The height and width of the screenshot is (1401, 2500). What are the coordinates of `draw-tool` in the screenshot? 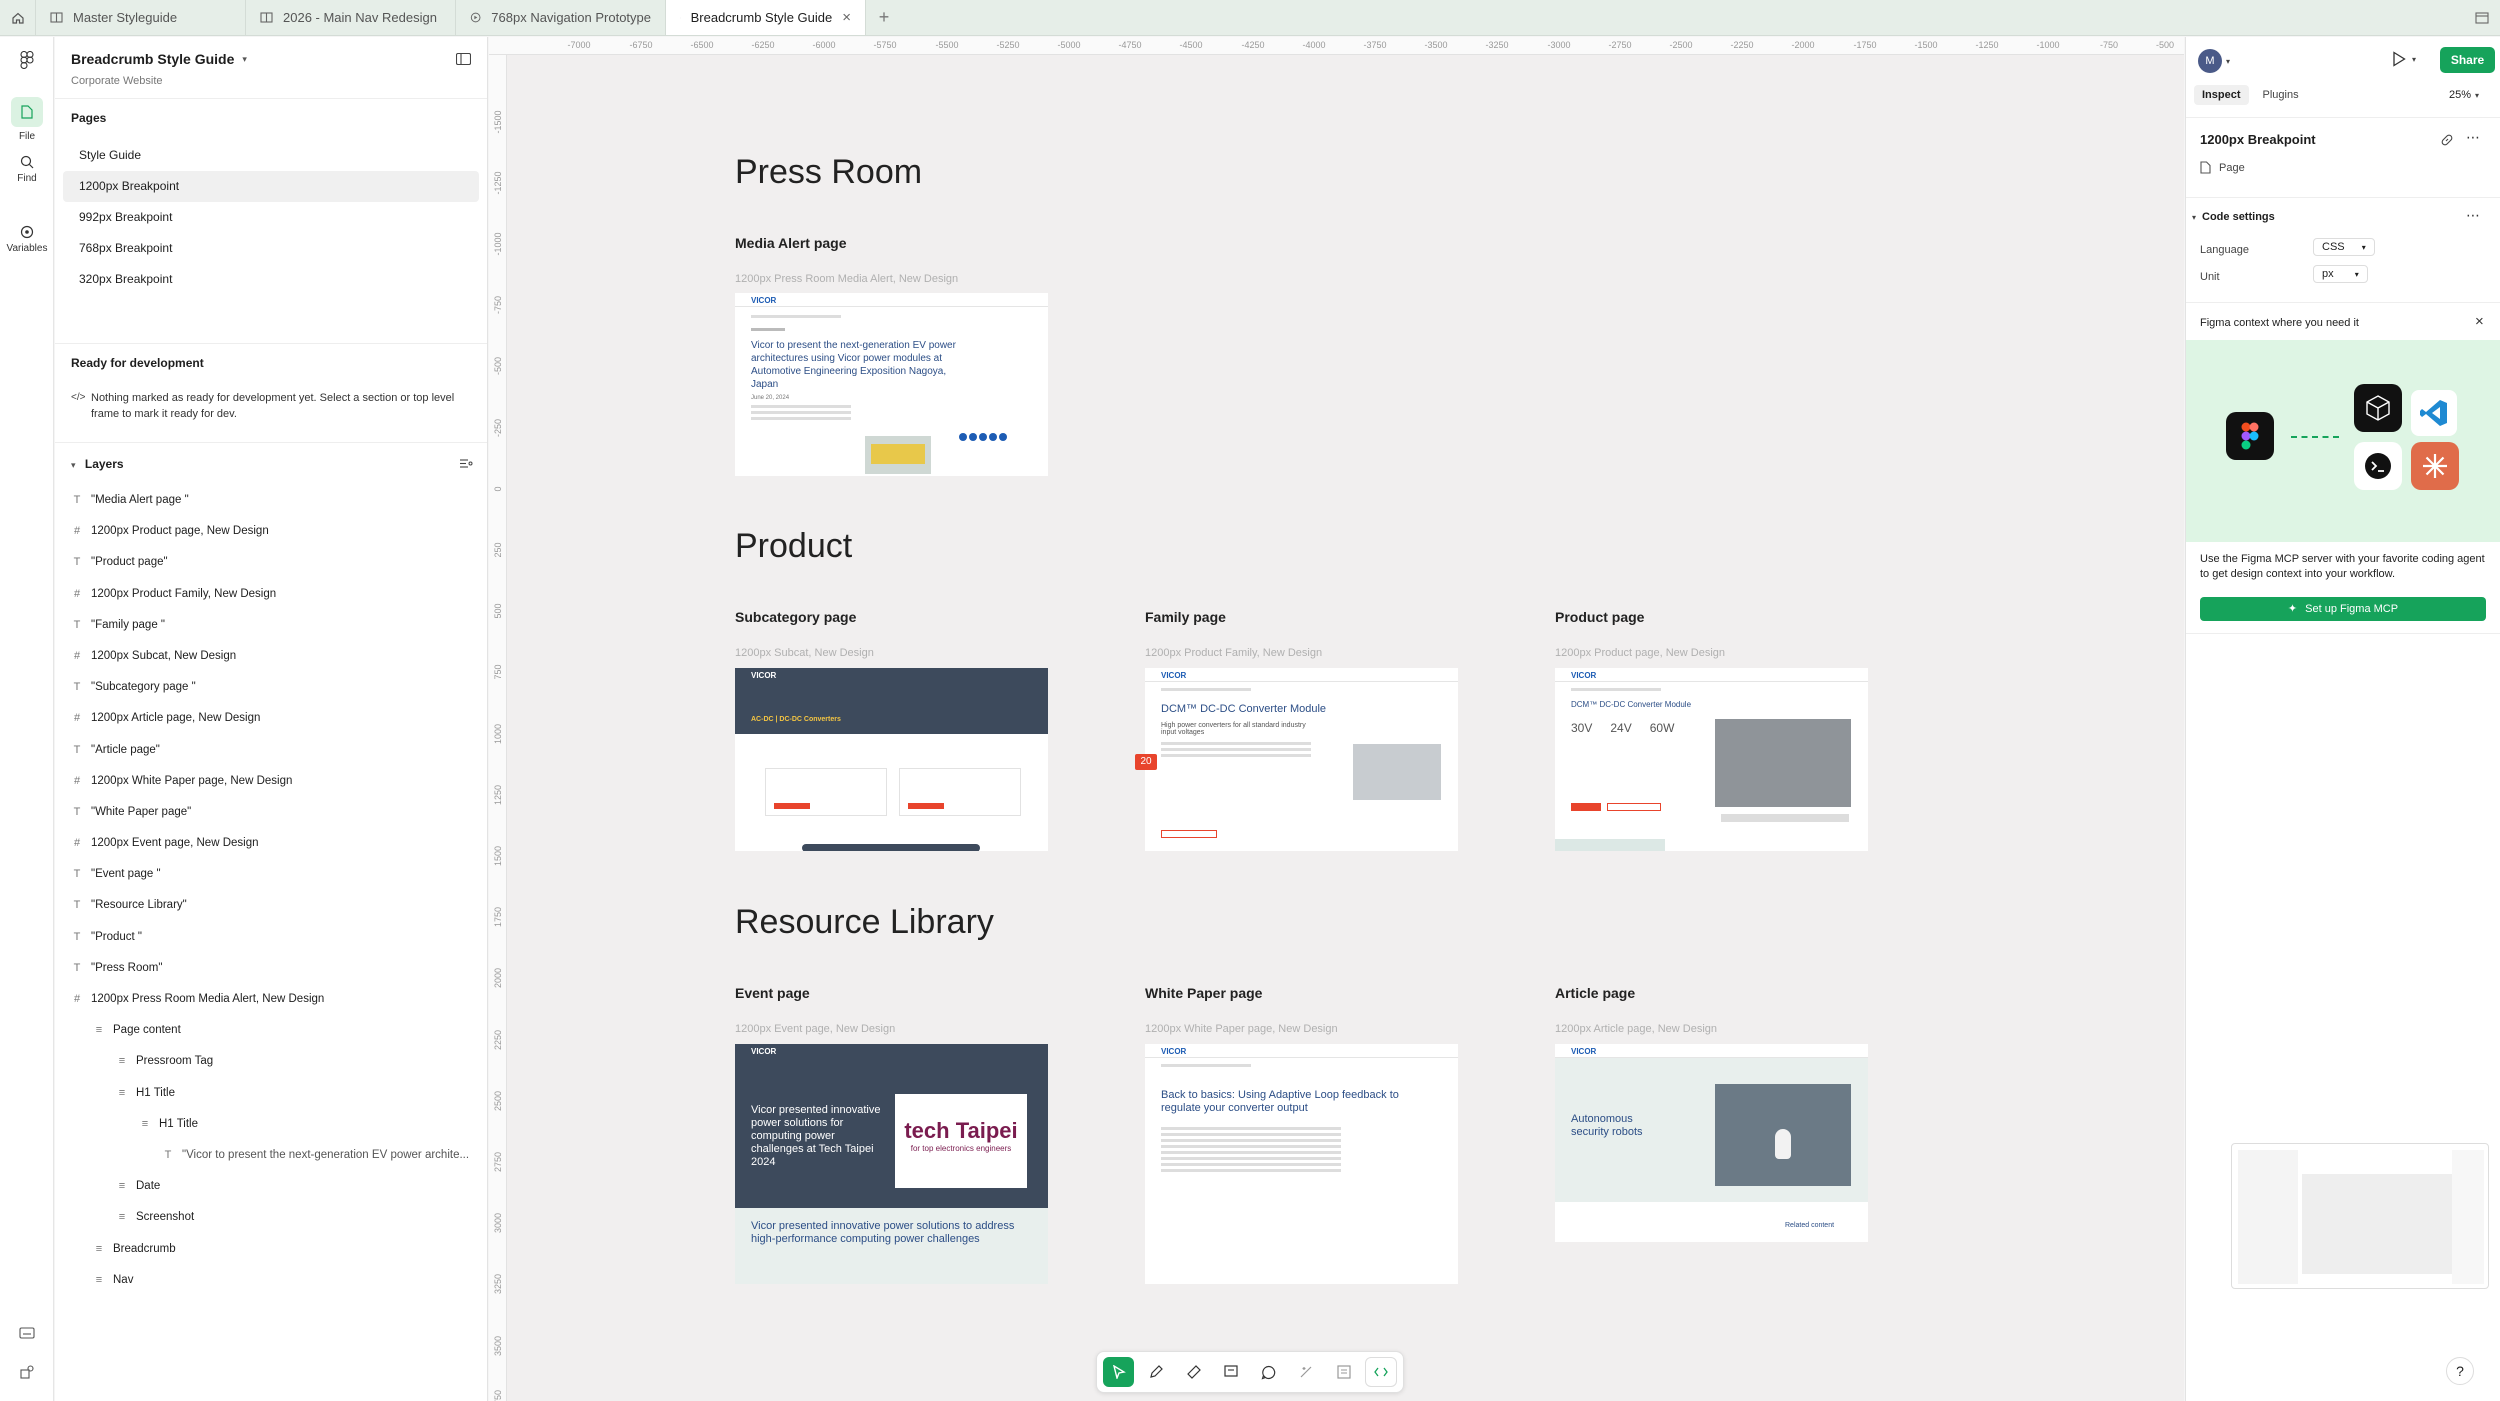 It's located at (1155, 1372).